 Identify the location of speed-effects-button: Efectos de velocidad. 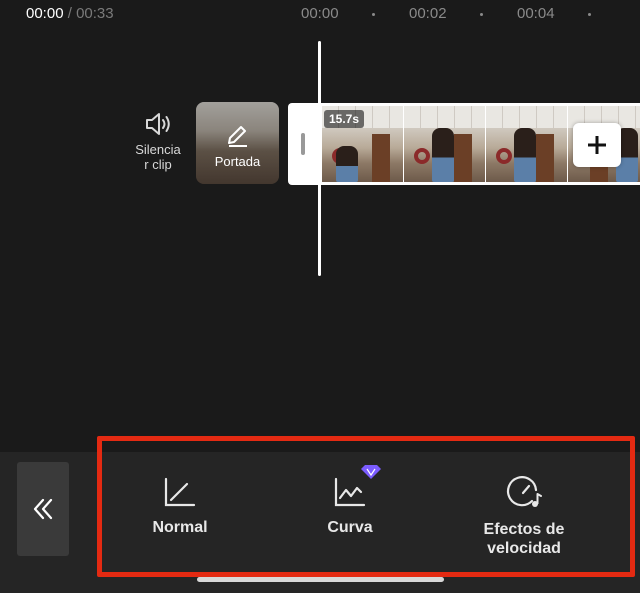
(524, 517).